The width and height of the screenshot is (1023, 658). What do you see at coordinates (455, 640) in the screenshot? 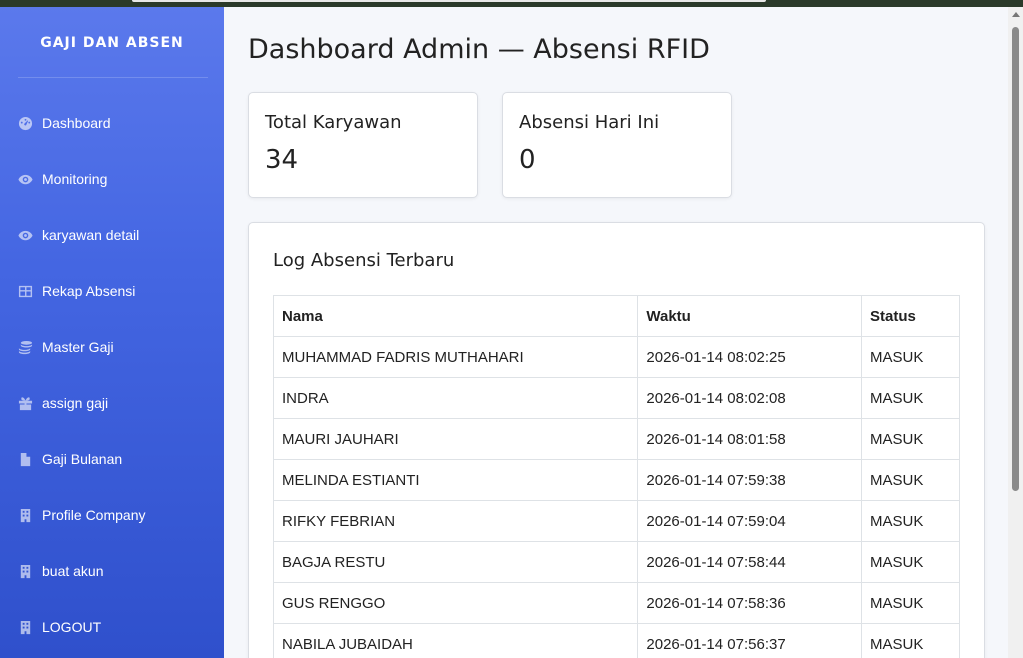
I see `cell-nama: NABILA JUBAIDAH` at bounding box center [455, 640].